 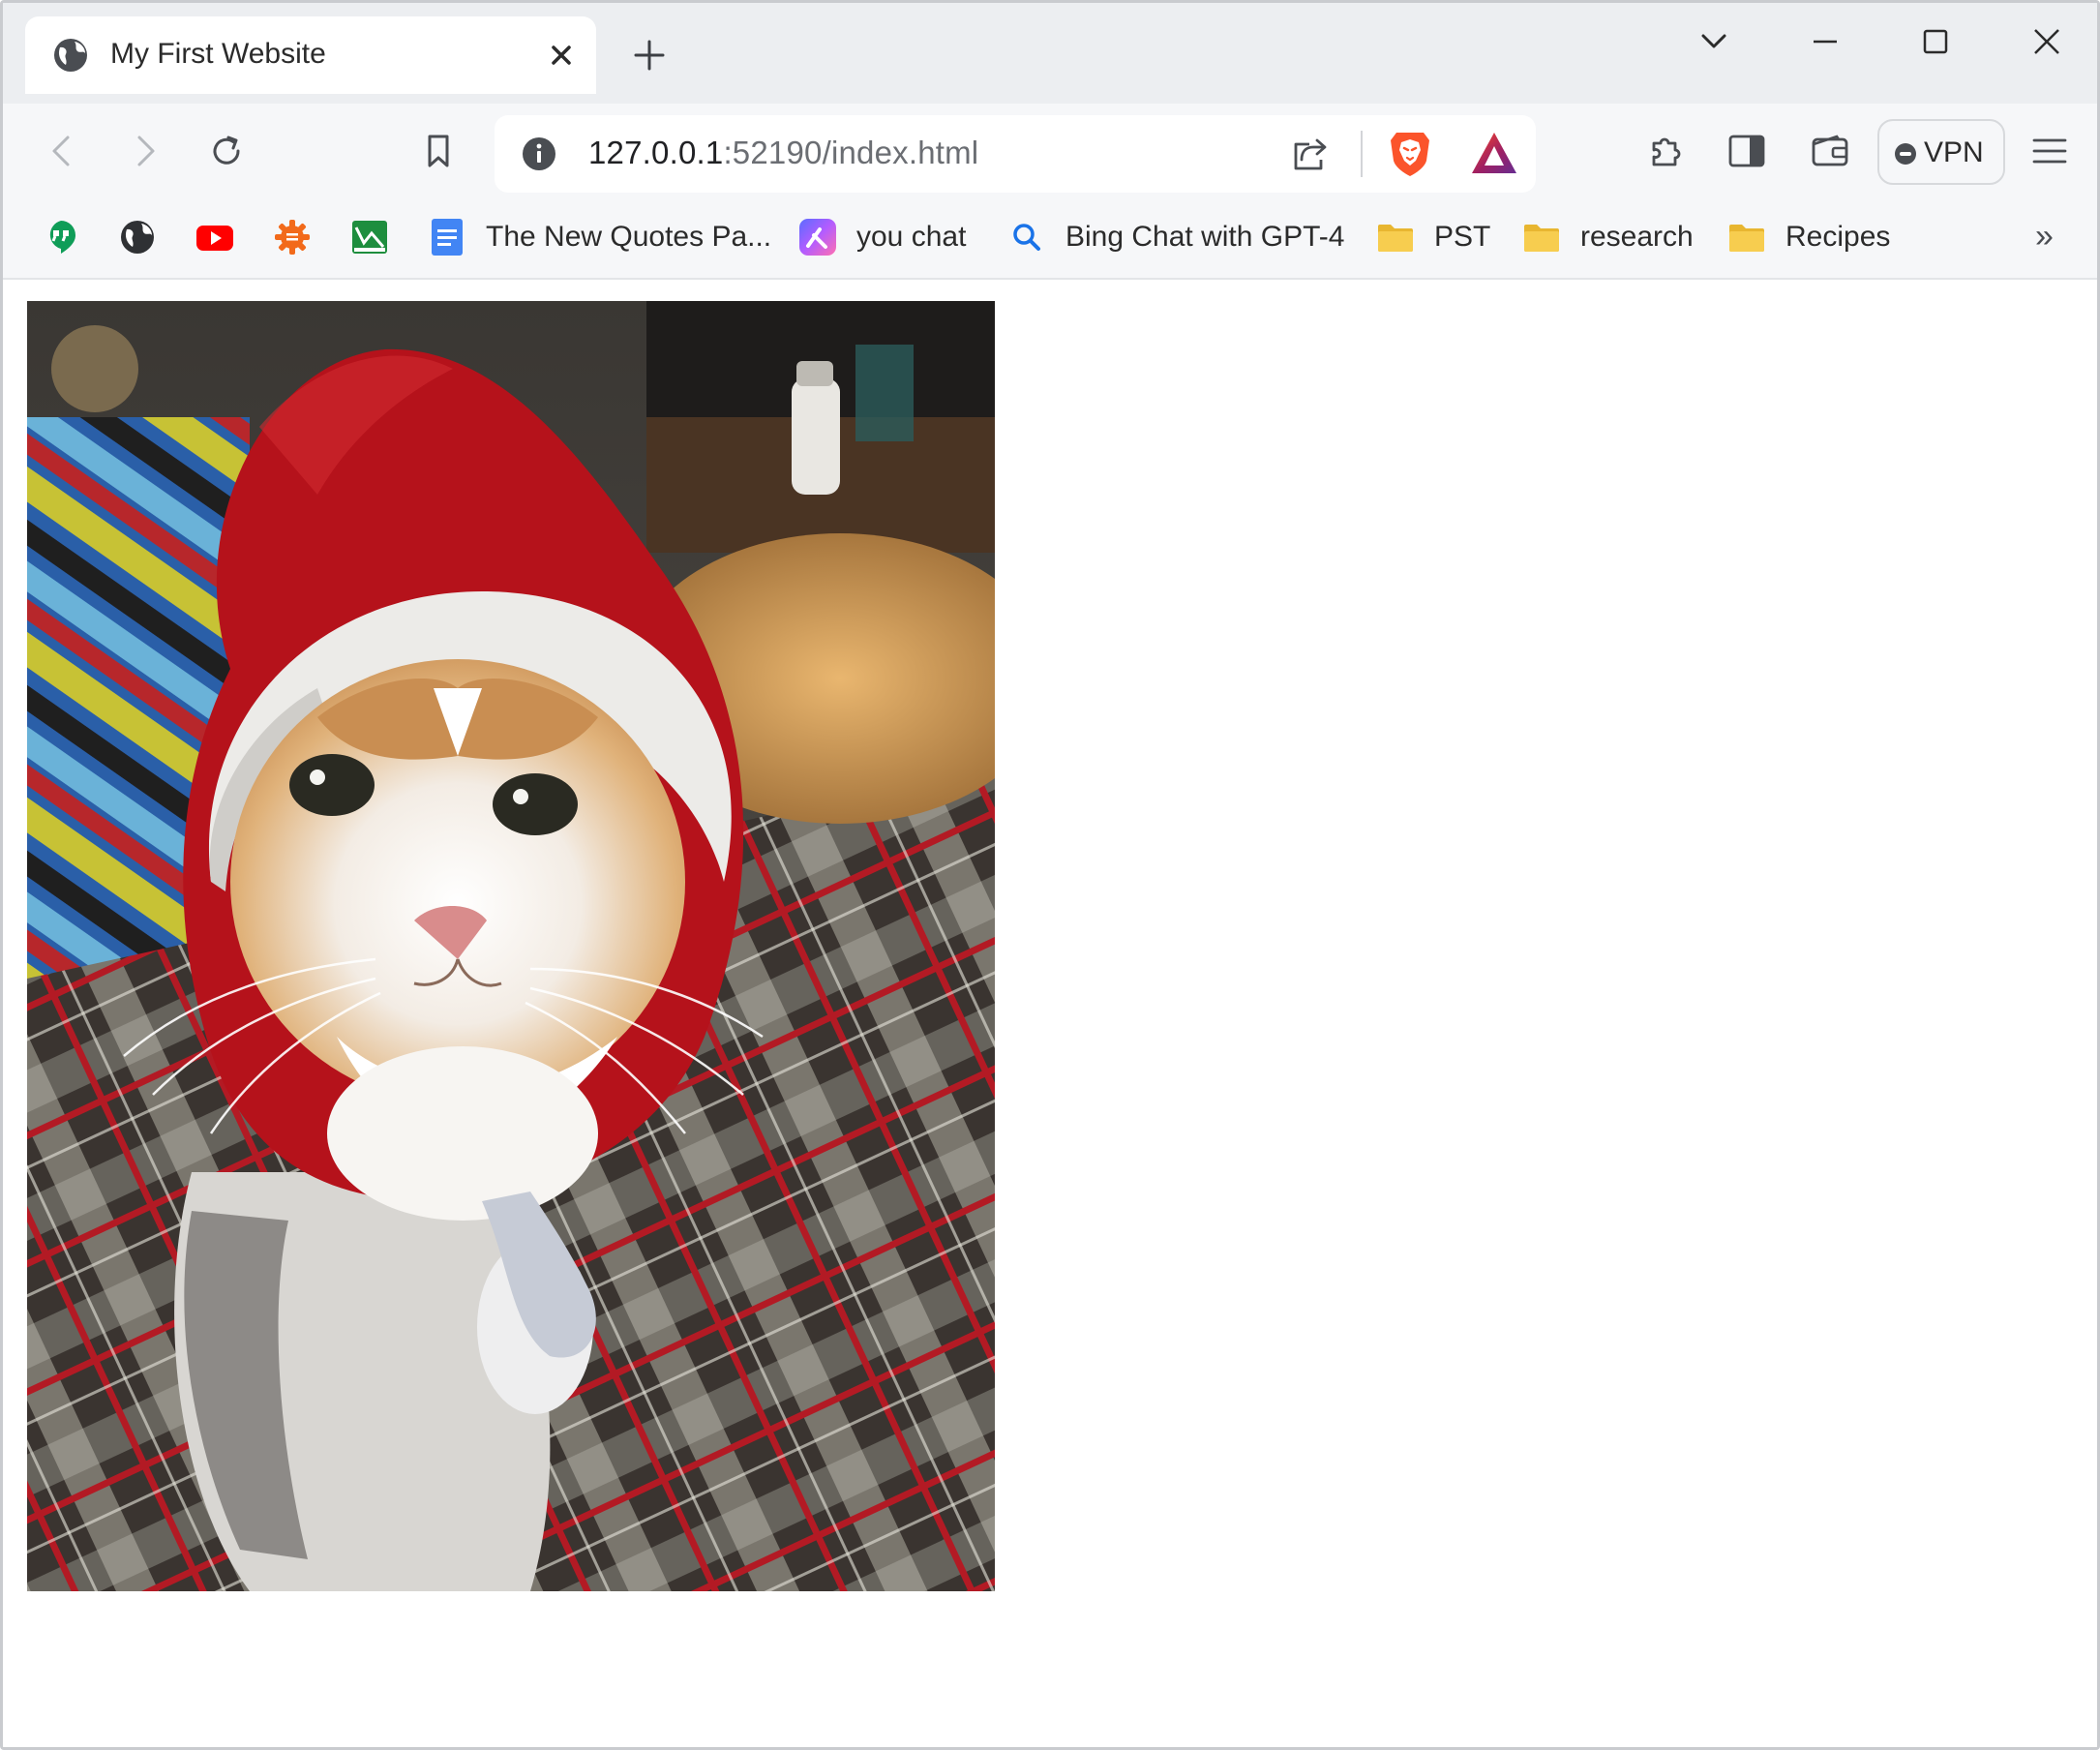 What do you see at coordinates (1026, 237) in the screenshot?
I see `search-icon` at bounding box center [1026, 237].